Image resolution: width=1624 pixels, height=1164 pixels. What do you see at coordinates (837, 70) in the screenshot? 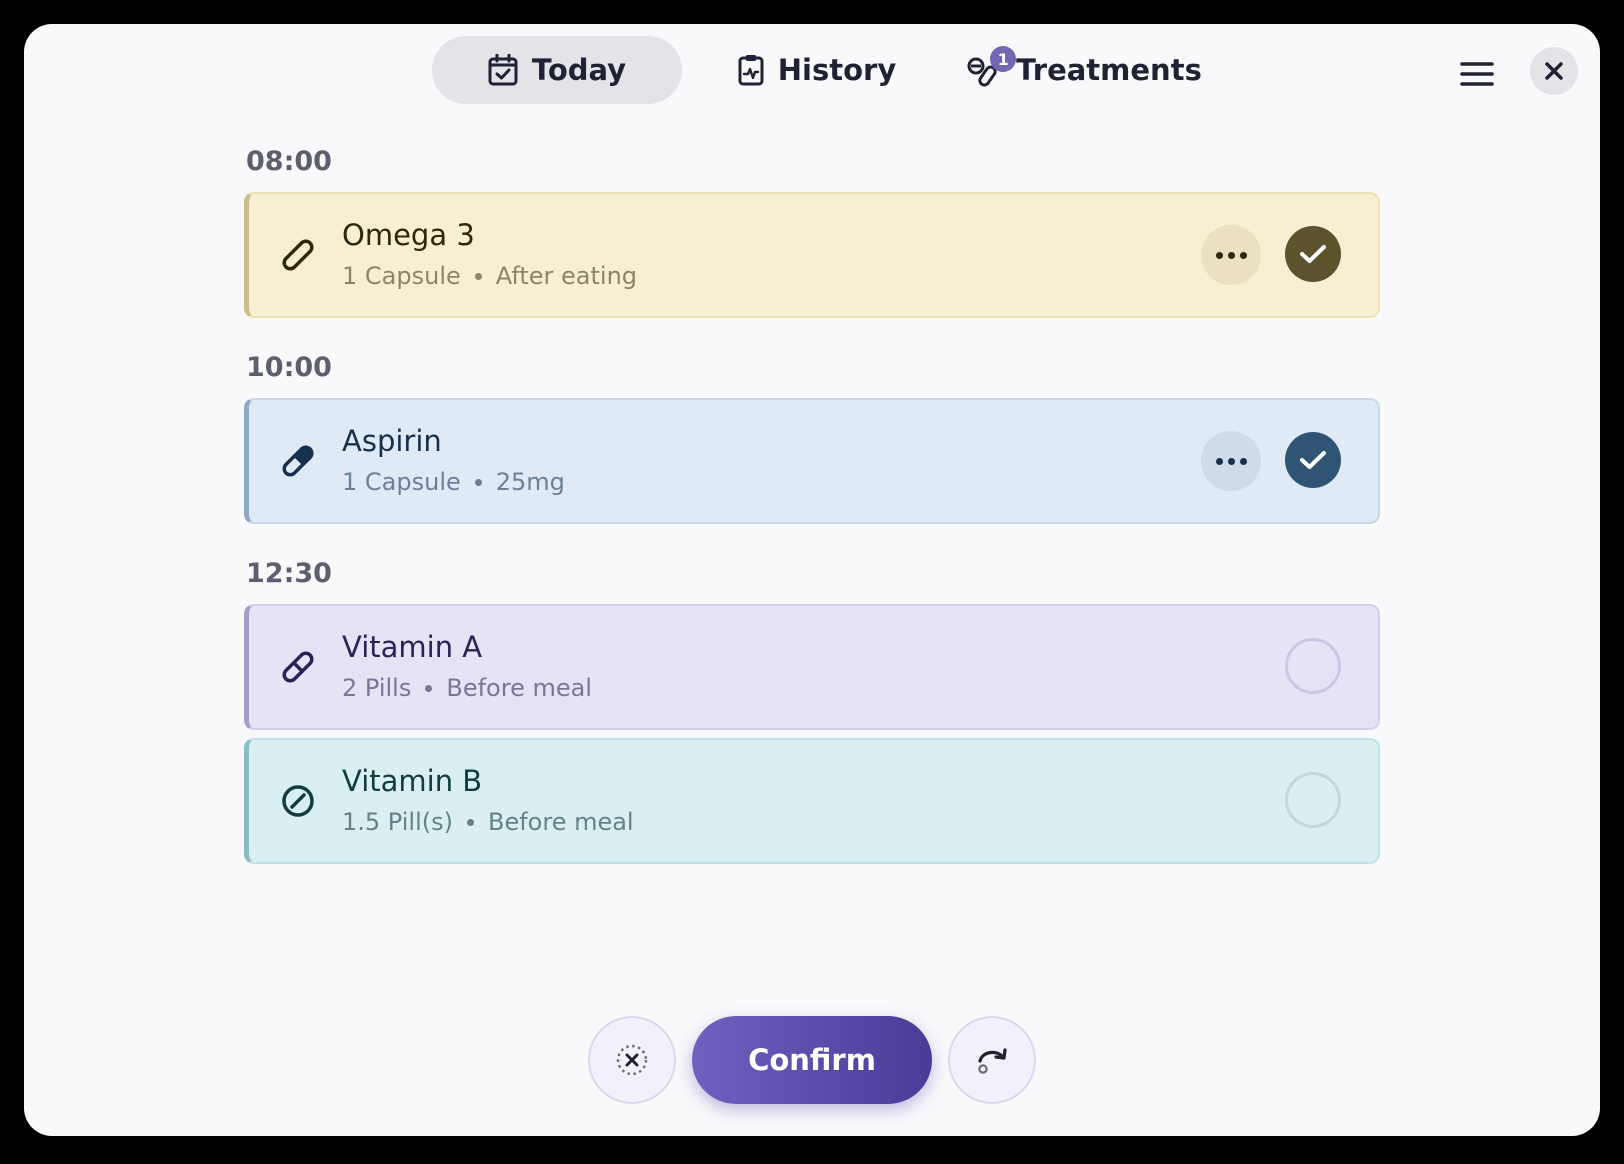
I see `tab-history-label: History` at bounding box center [837, 70].